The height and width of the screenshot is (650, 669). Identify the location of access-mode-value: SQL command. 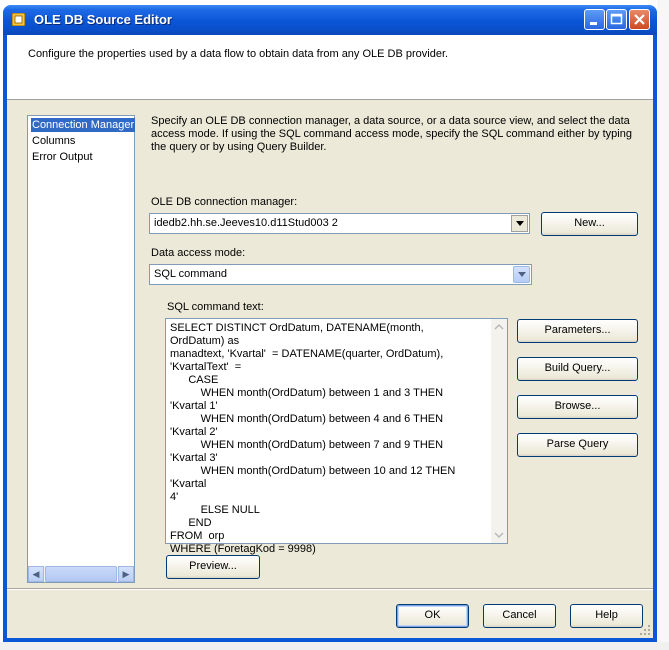
(190, 274).